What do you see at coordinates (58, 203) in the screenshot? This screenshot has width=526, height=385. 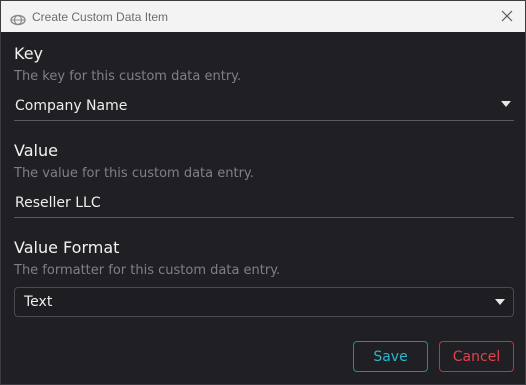 I see `value-input-text: Reseller LLC` at bounding box center [58, 203].